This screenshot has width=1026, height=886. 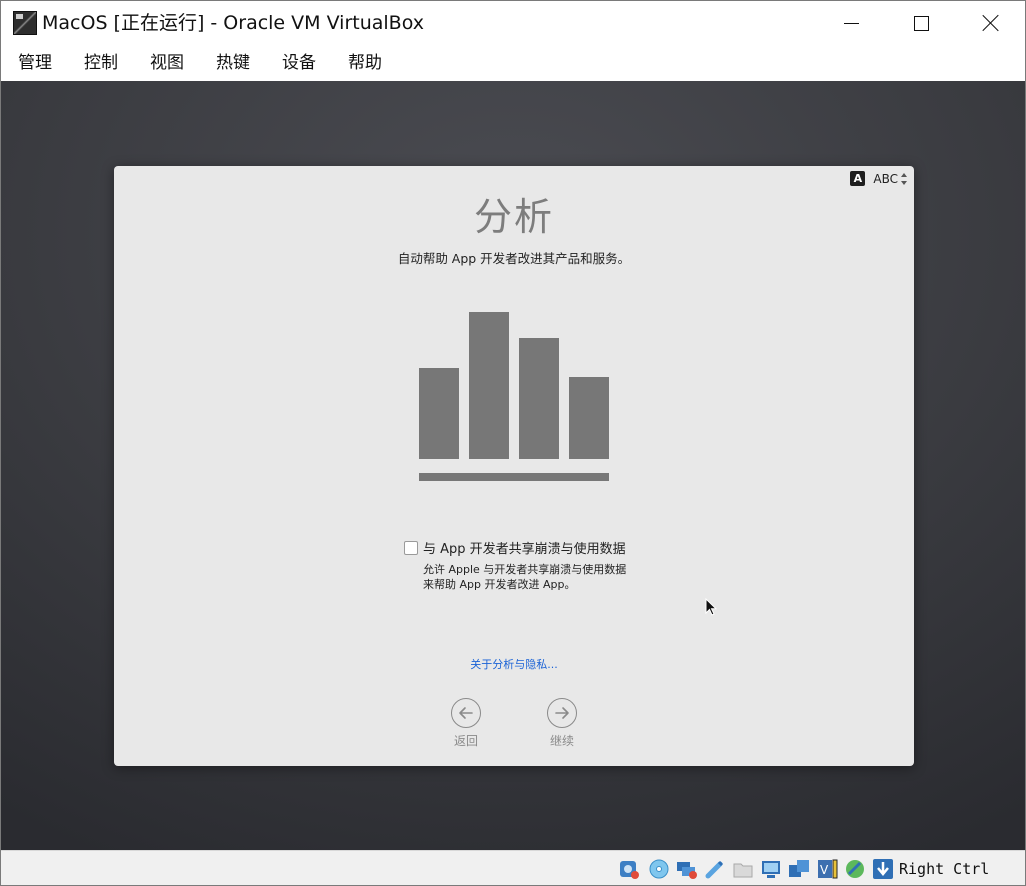 I want to click on network-icon, so click(x=687, y=869).